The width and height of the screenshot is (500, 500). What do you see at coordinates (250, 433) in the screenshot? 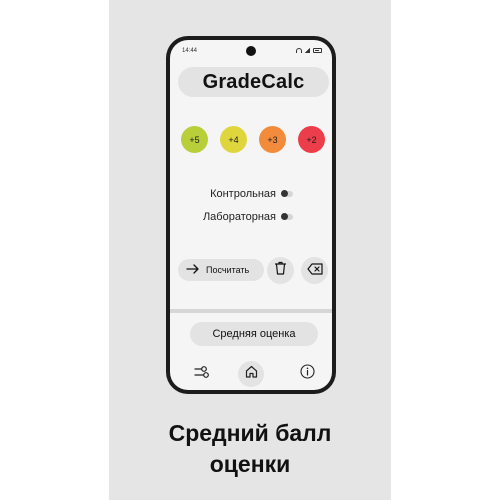
I see `caption-line-1: Средний балл` at bounding box center [250, 433].